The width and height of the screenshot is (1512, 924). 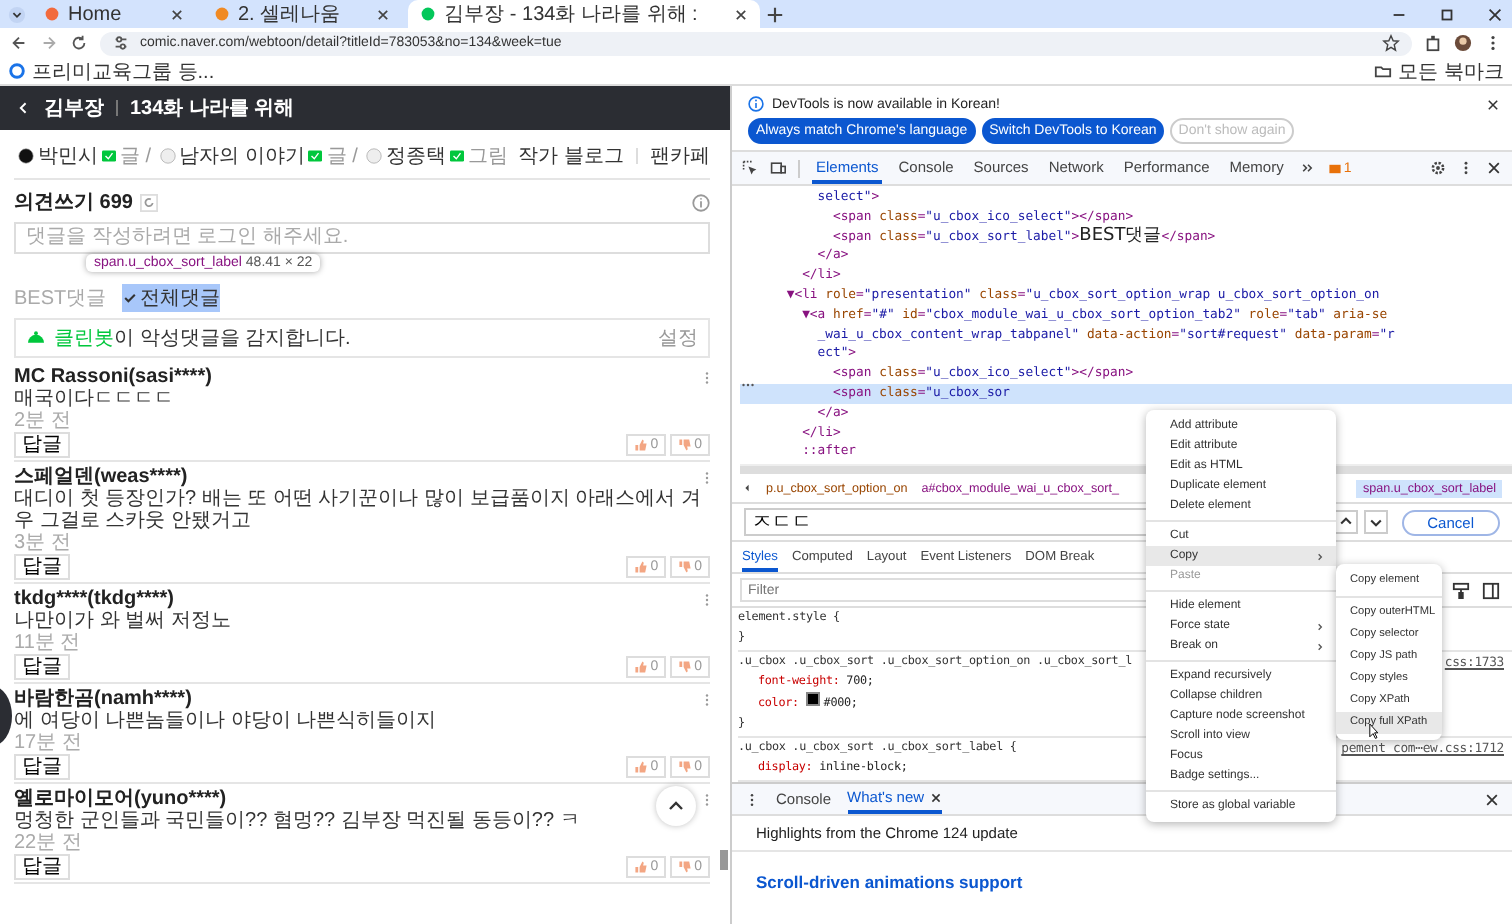 What do you see at coordinates (415, 156) in the screenshot?
I see `author-name: 정종택` at bounding box center [415, 156].